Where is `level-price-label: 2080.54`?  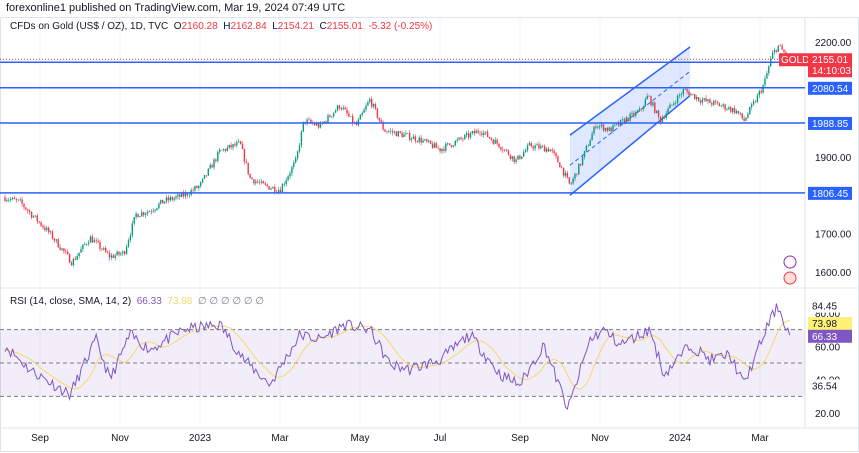
level-price-label: 2080.54 is located at coordinates (830, 89).